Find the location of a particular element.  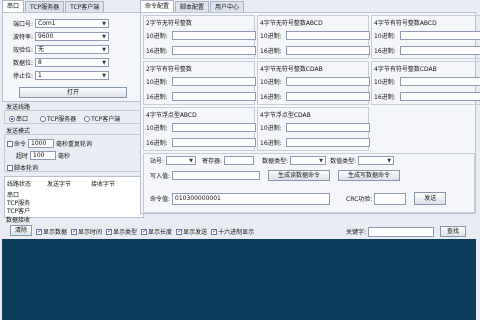

command-interval-input: 1000 is located at coordinates (41, 143).